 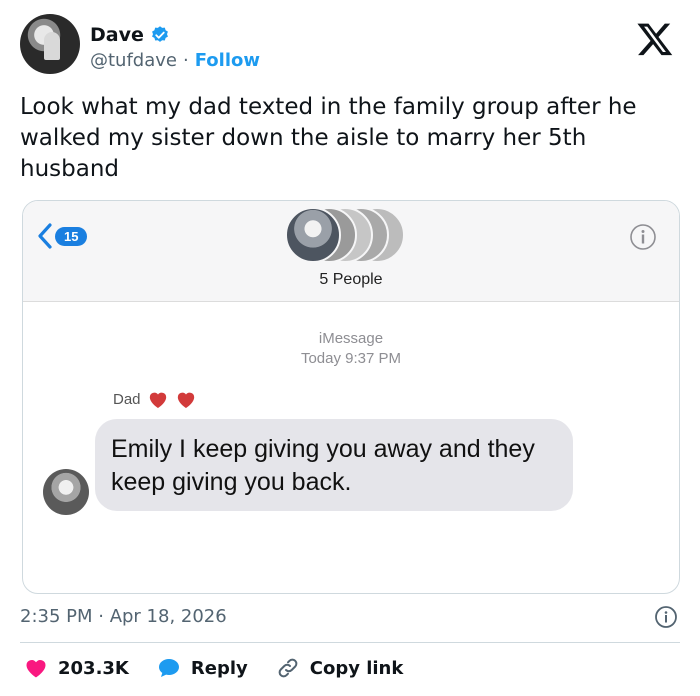 I want to click on reply-button: Reply, so click(x=202, y=668).